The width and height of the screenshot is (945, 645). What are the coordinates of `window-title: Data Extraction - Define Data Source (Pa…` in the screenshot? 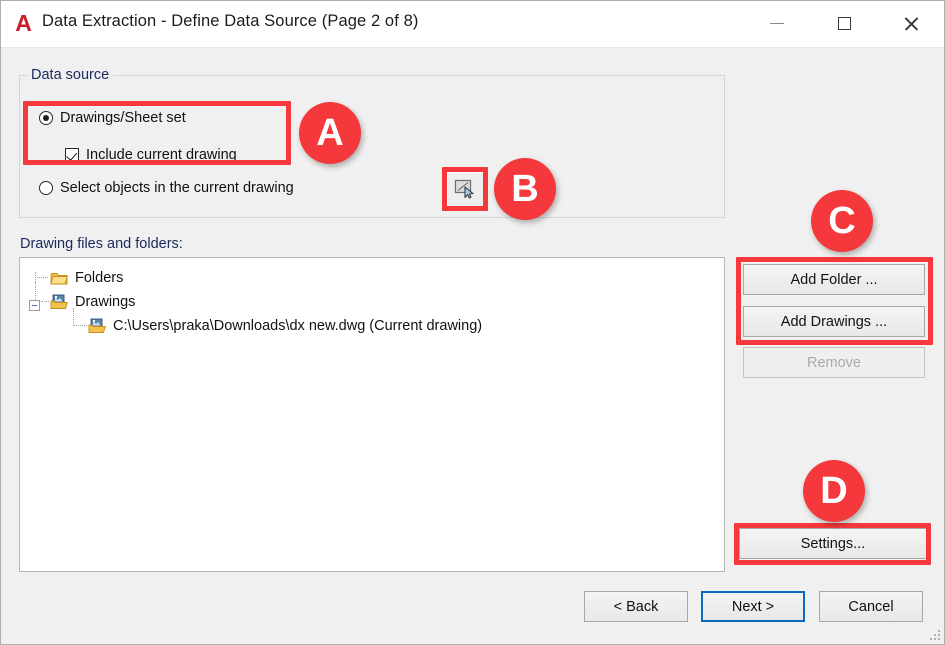 It's located at (230, 21).